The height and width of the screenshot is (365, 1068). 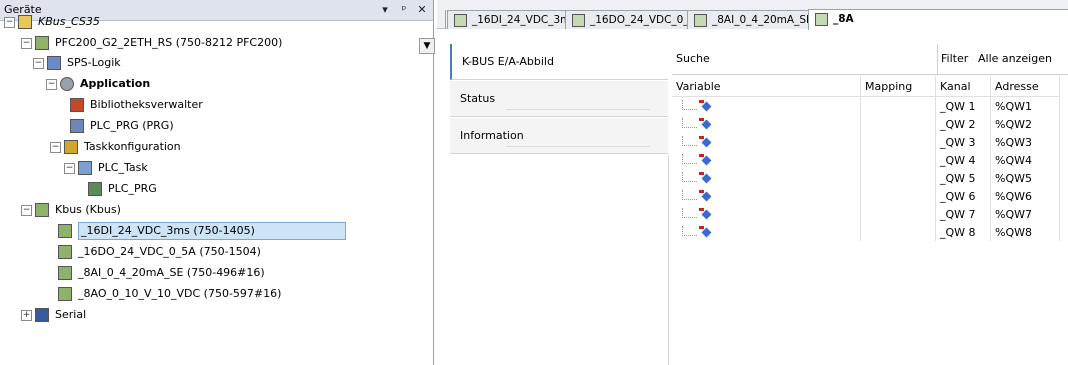 What do you see at coordinates (95, 189) in the screenshot?
I see `program-call-icon` at bounding box center [95, 189].